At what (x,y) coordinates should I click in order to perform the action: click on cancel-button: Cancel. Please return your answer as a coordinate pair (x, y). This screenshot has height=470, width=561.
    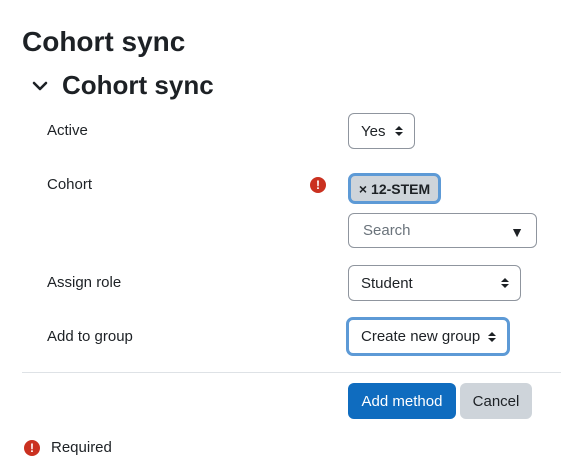
    Looking at the image, I should click on (496, 401).